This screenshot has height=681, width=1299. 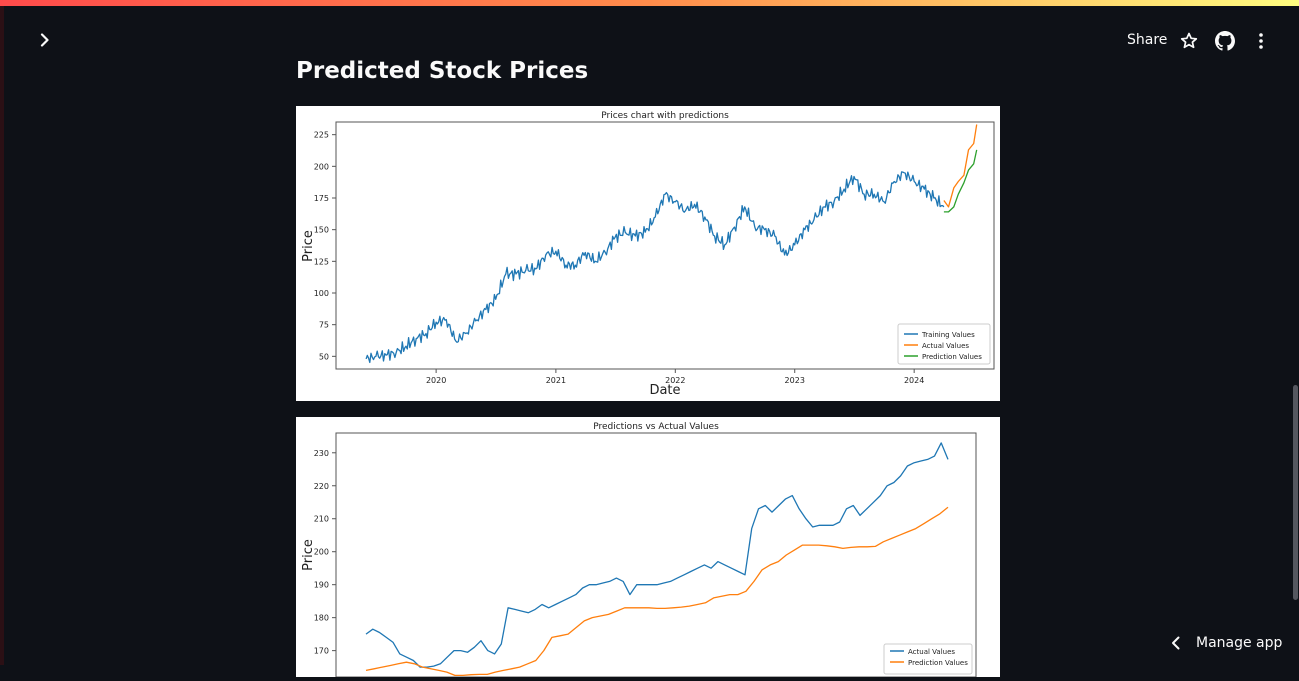 What do you see at coordinates (1147, 40) in the screenshot?
I see `share-button: Share` at bounding box center [1147, 40].